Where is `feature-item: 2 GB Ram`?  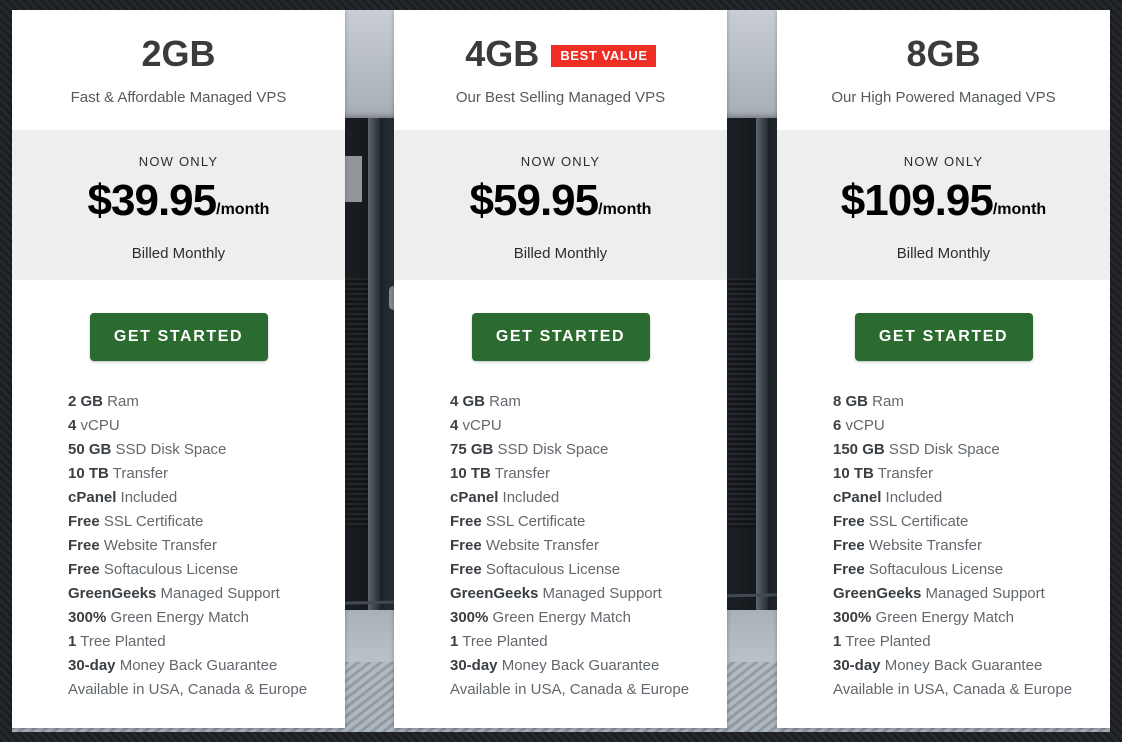
feature-item: 2 GB Ram is located at coordinates (206, 402).